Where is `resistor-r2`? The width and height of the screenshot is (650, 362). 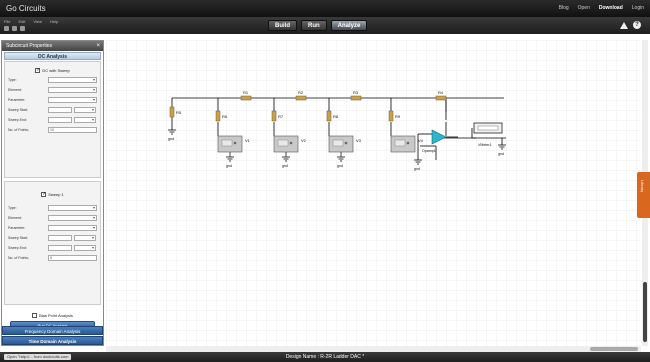
resistor-r2 is located at coordinates (301, 98).